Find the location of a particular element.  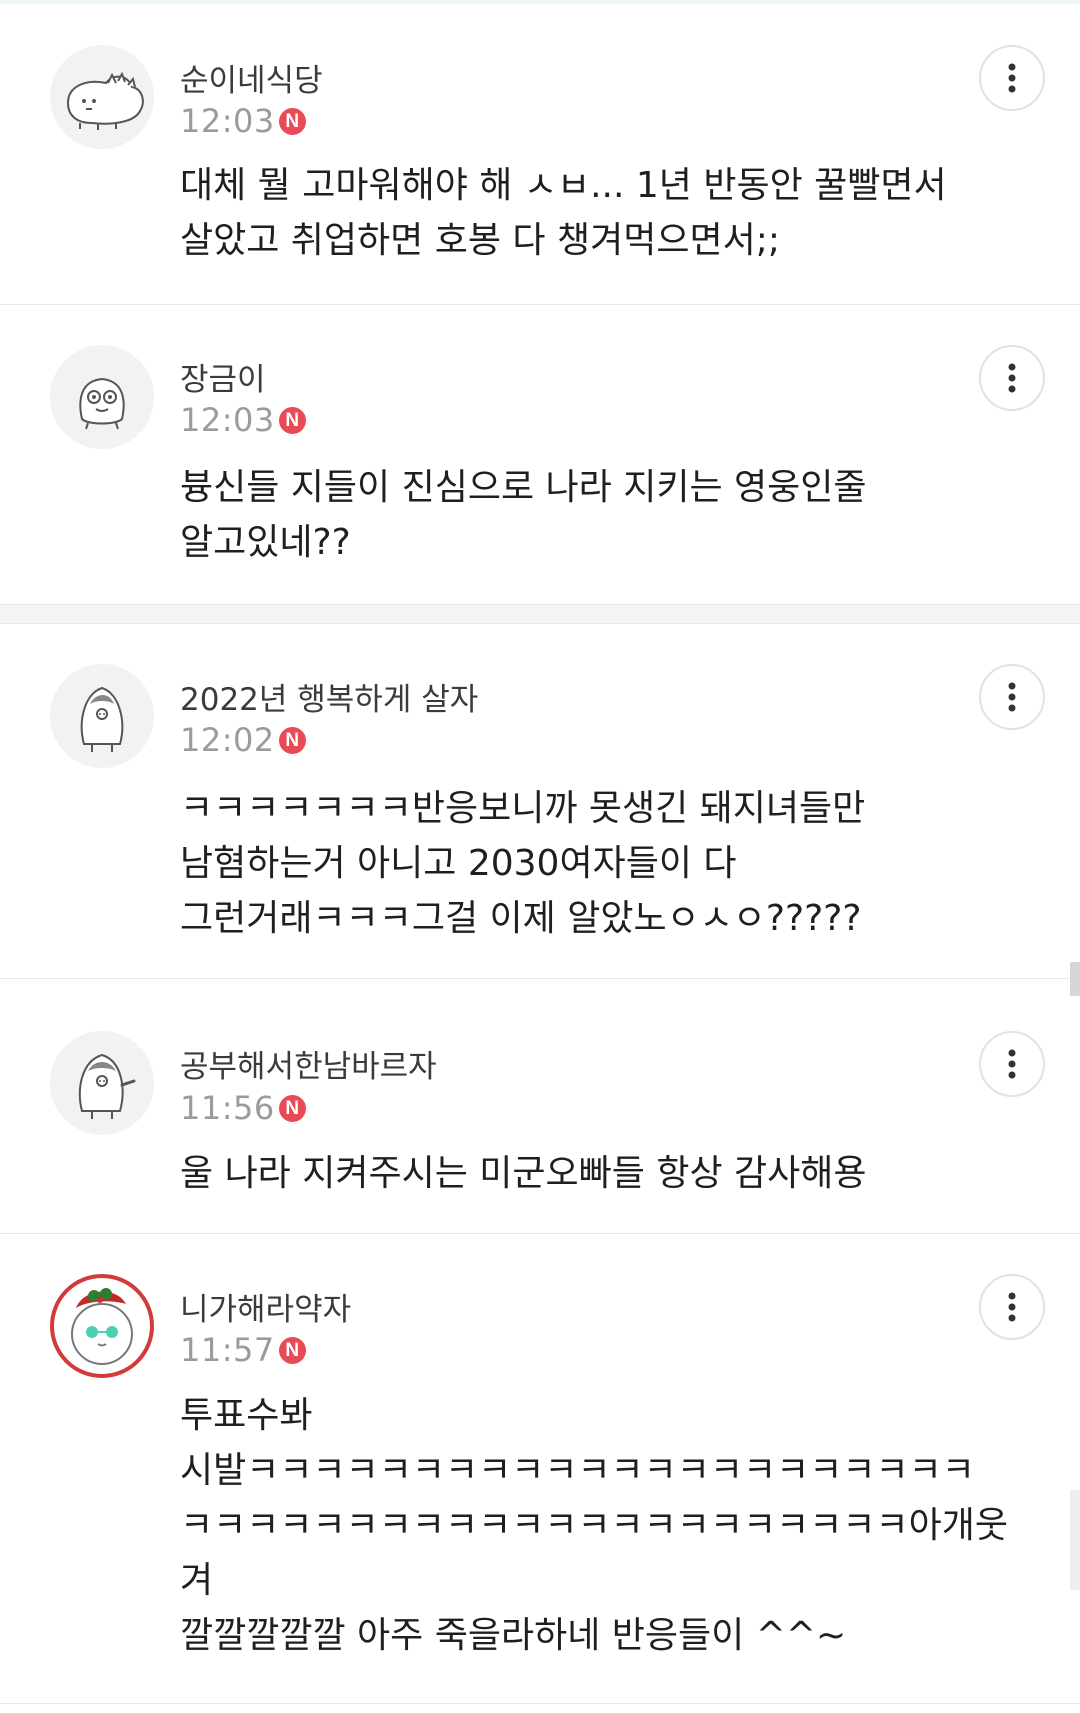

section-divider is located at coordinates (540, 614).